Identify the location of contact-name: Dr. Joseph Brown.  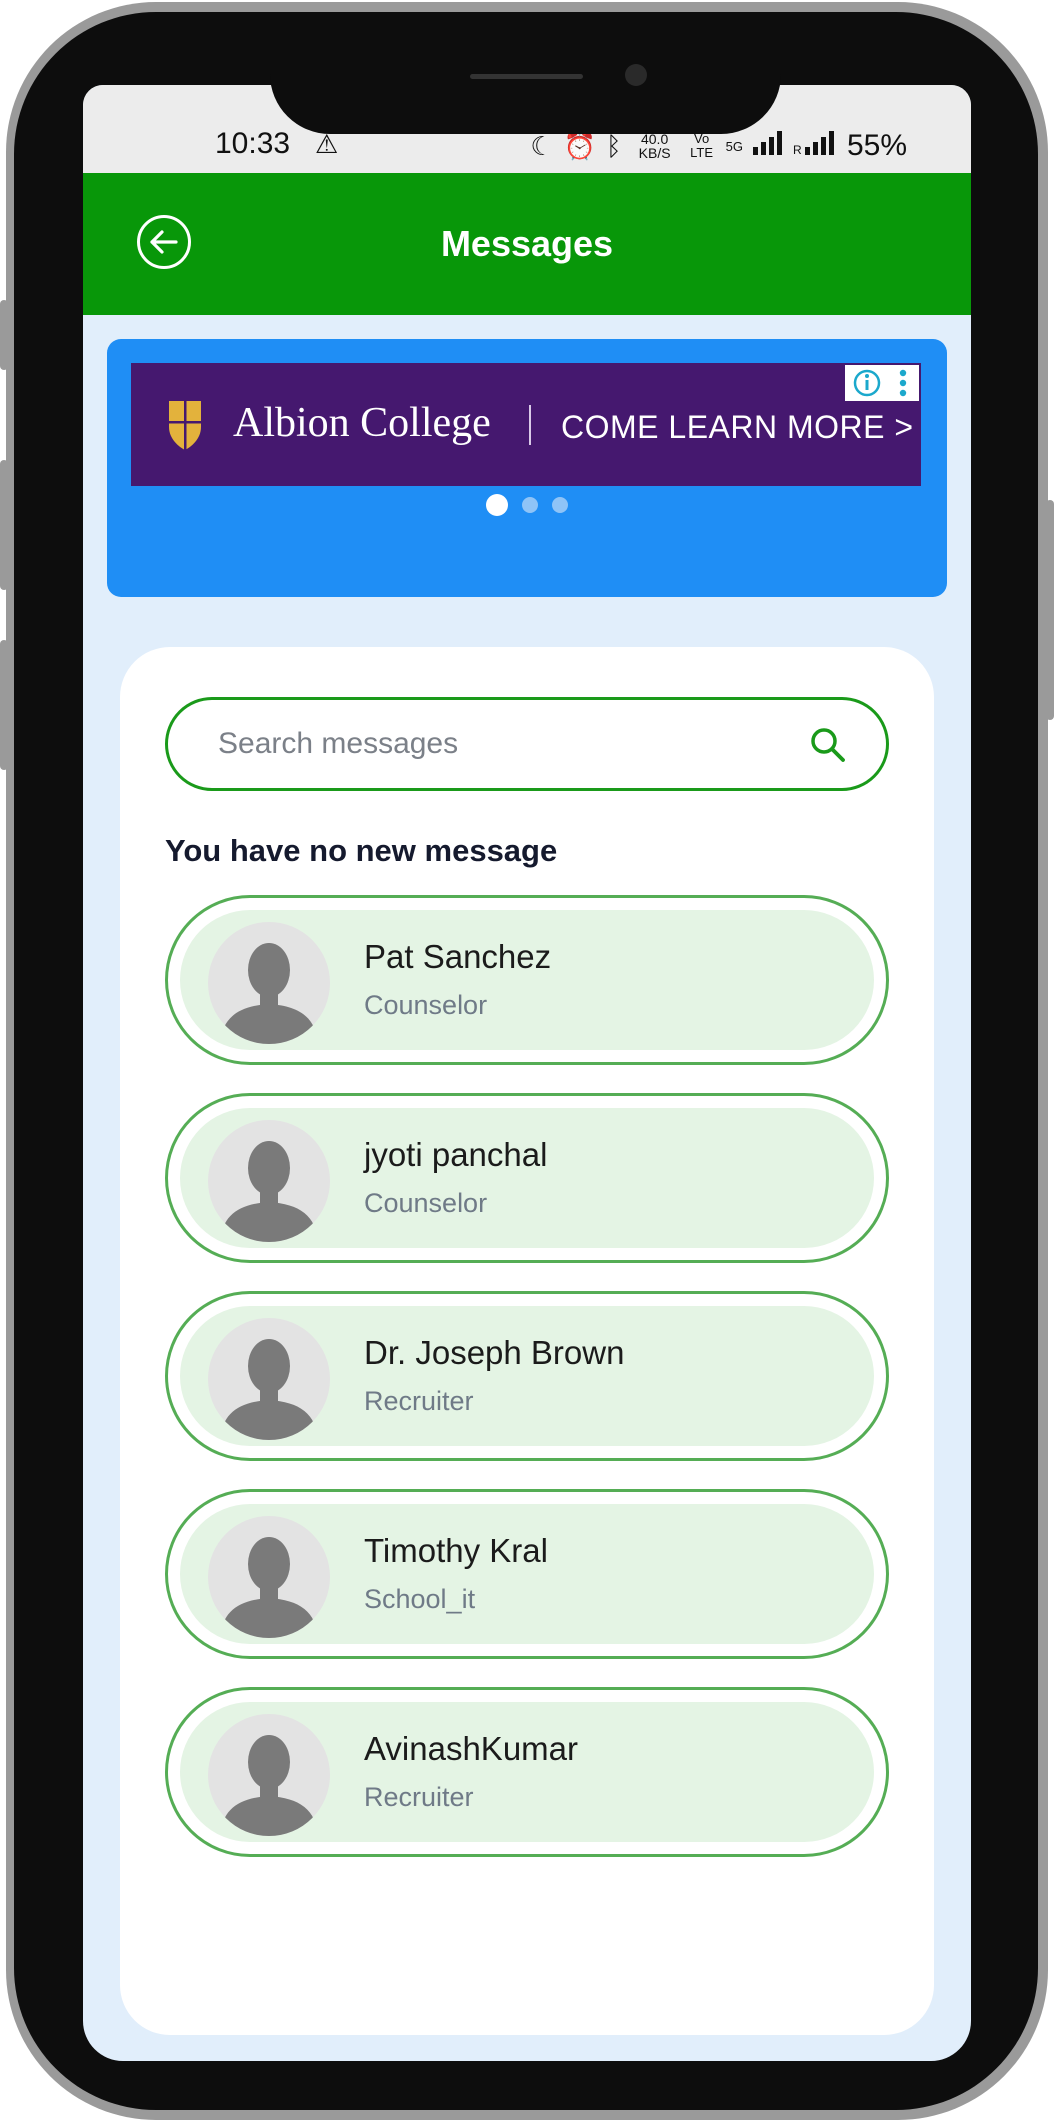
(494, 1352).